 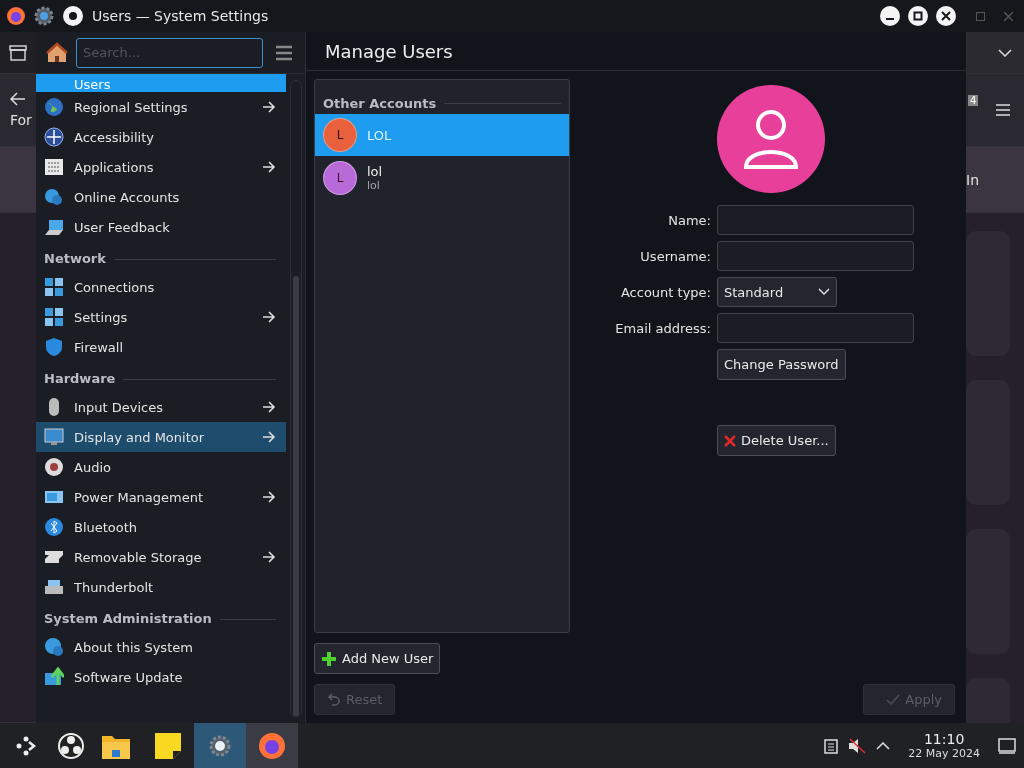 What do you see at coordinates (71, 745) in the screenshot?
I see `circle-icon` at bounding box center [71, 745].